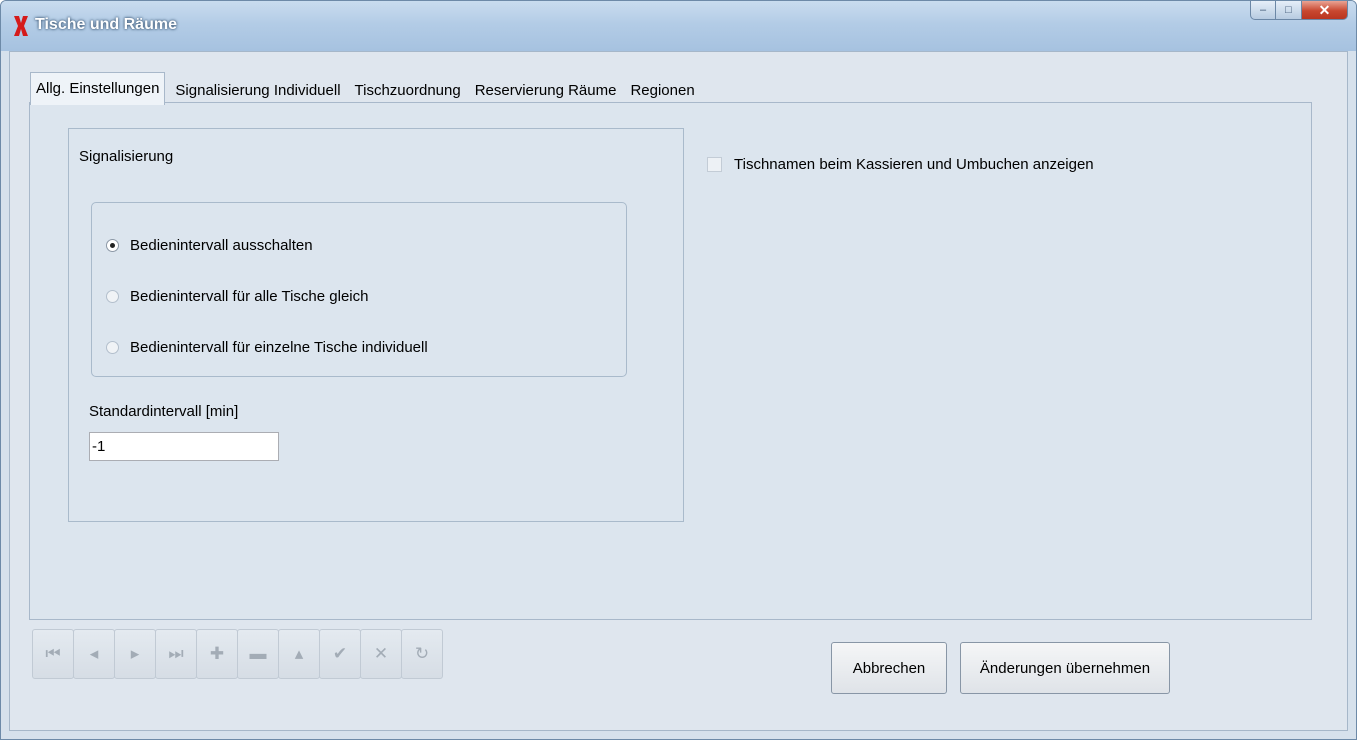  I want to click on plus-icon: ✚, so click(217, 653).